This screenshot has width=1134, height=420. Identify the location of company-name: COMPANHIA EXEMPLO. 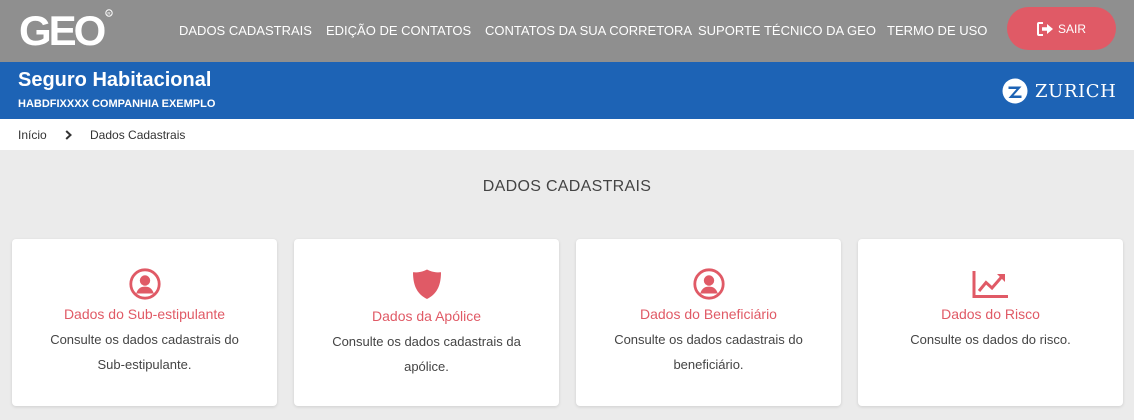
(153, 104).